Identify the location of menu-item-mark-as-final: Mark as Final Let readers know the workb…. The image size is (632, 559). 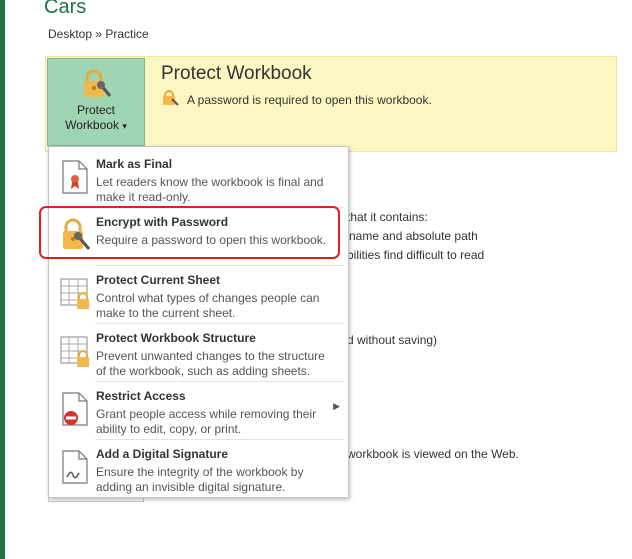
(198, 179).